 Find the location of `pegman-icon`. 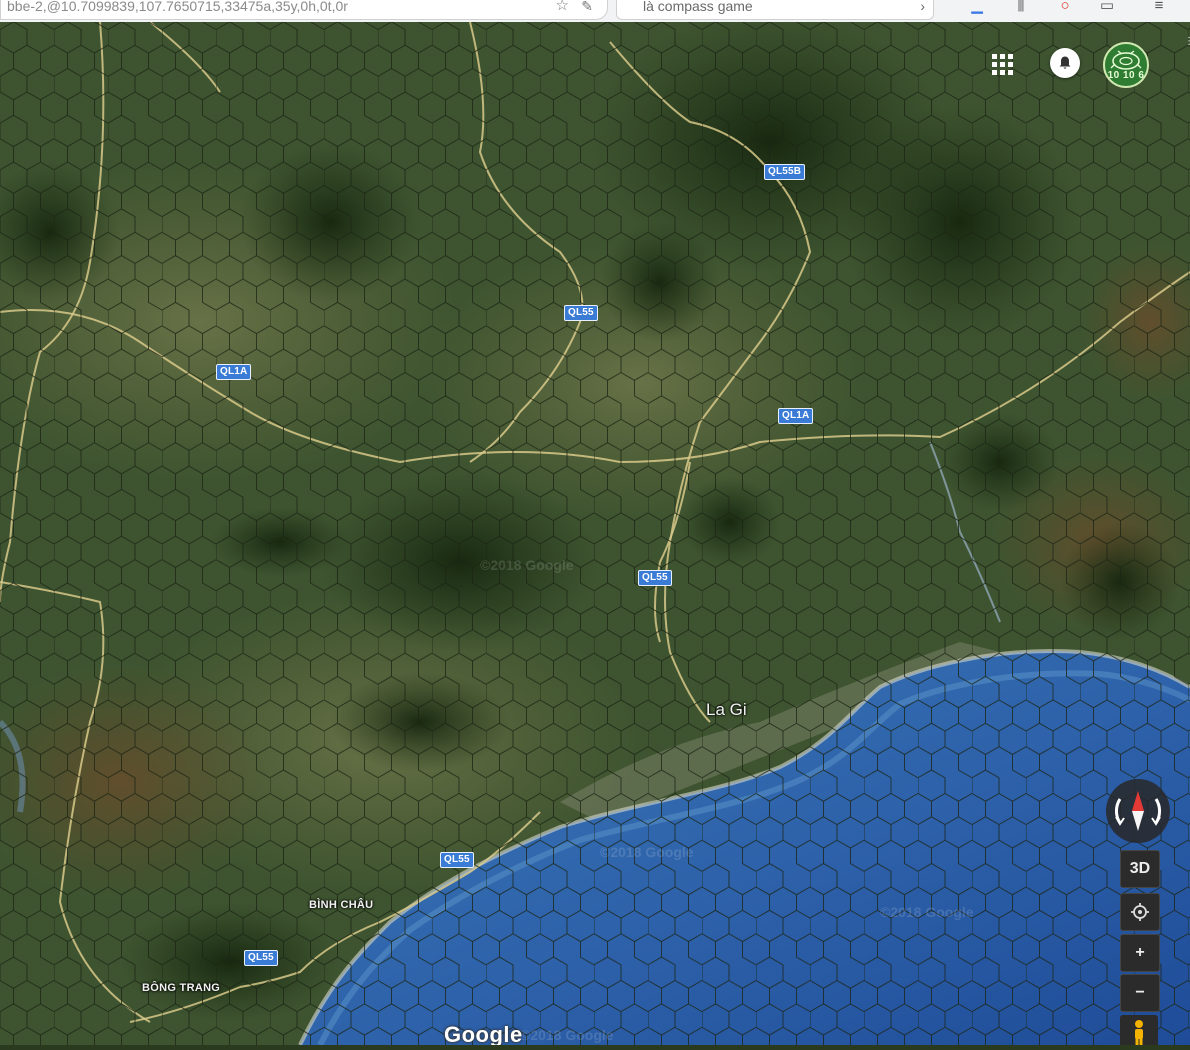

pegman-icon is located at coordinates (1139, 1030).